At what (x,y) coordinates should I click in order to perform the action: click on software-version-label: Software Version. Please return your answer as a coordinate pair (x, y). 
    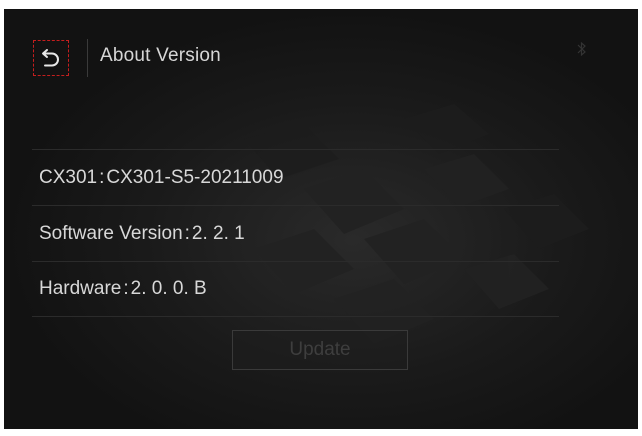
    Looking at the image, I should click on (111, 233).